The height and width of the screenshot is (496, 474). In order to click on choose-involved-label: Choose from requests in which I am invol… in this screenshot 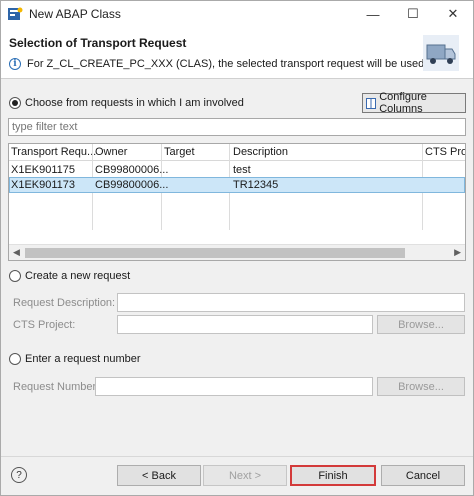, I will do `click(134, 103)`.